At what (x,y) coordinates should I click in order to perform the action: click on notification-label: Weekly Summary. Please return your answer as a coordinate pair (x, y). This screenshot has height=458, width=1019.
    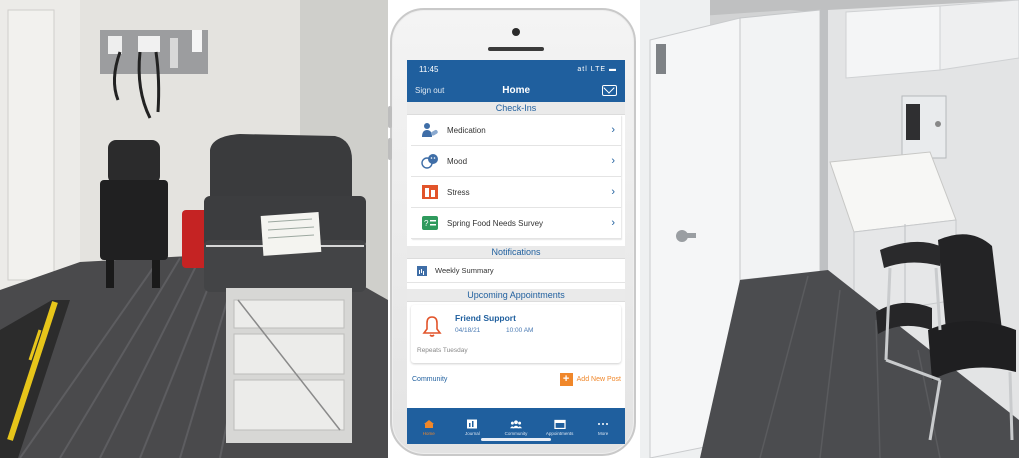
    Looking at the image, I should click on (464, 270).